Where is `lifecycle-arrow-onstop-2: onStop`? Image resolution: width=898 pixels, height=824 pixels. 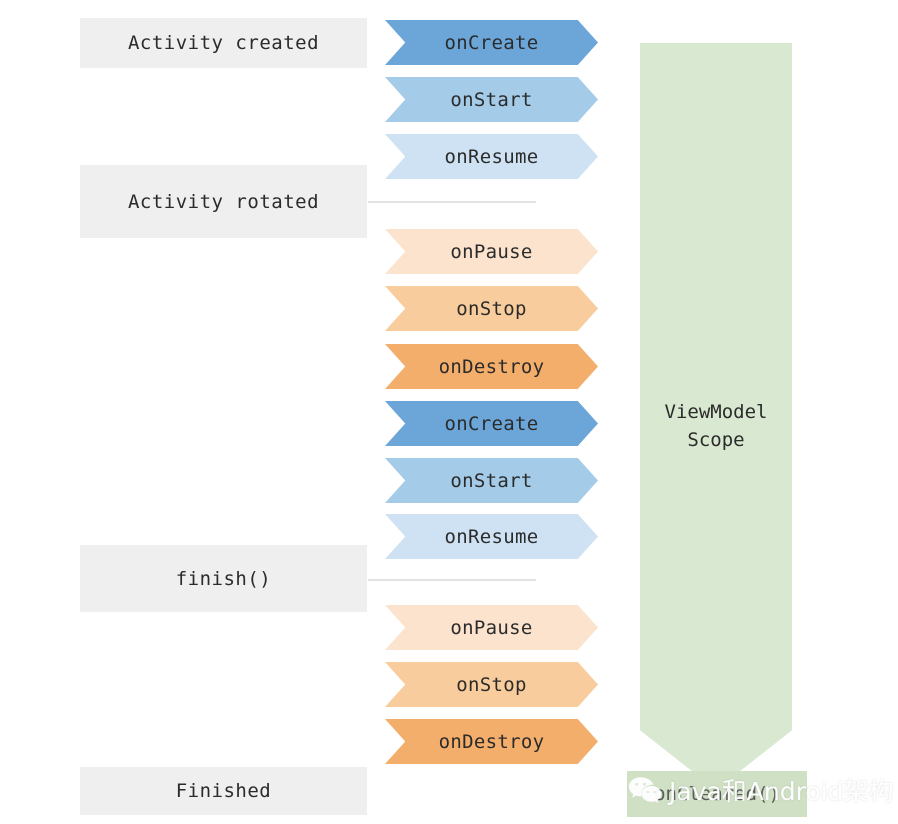
lifecycle-arrow-onstop-2: onStop is located at coordinates (491, 684).